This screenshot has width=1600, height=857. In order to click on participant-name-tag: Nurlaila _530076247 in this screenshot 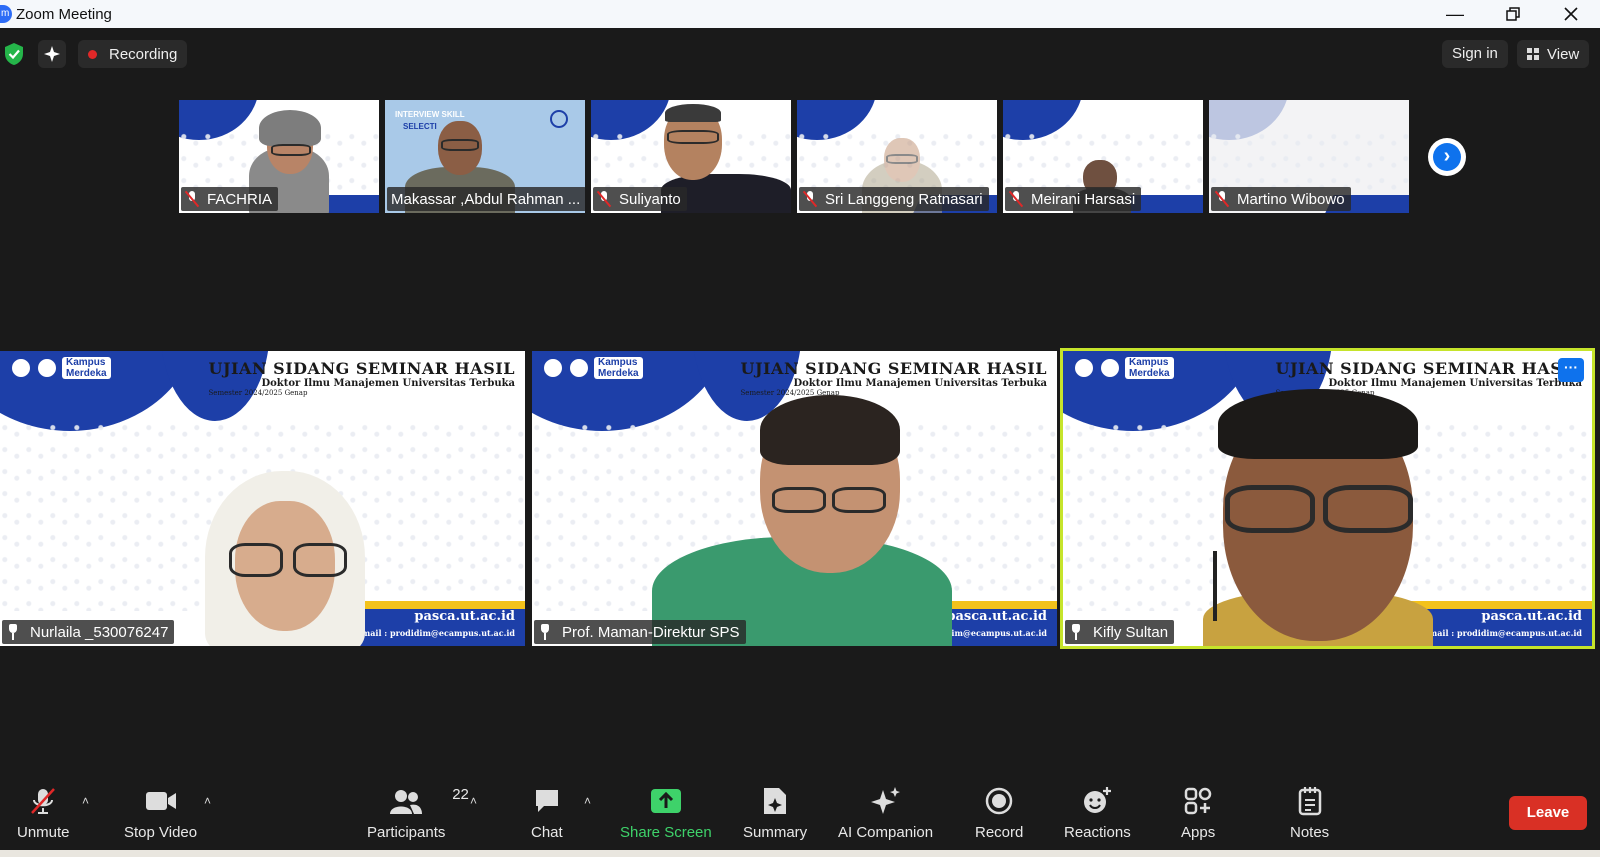, I will do `click(88, 632)`.